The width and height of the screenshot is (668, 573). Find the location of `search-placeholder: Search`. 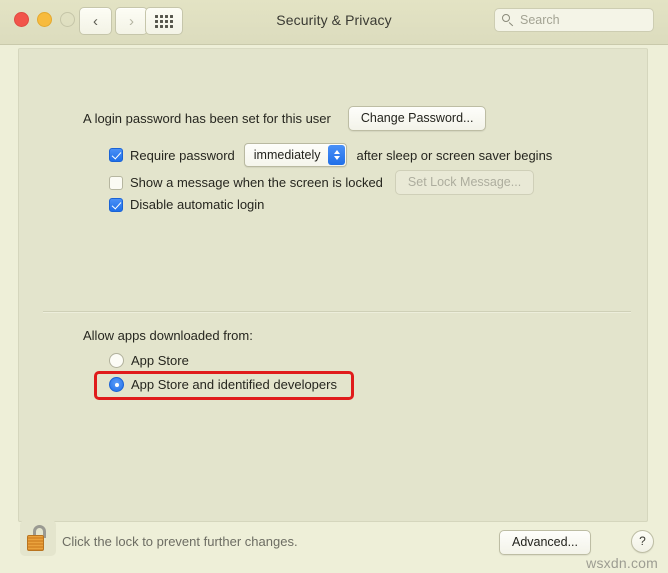

search-placeholder: Search is located at coordinates (540, 20).